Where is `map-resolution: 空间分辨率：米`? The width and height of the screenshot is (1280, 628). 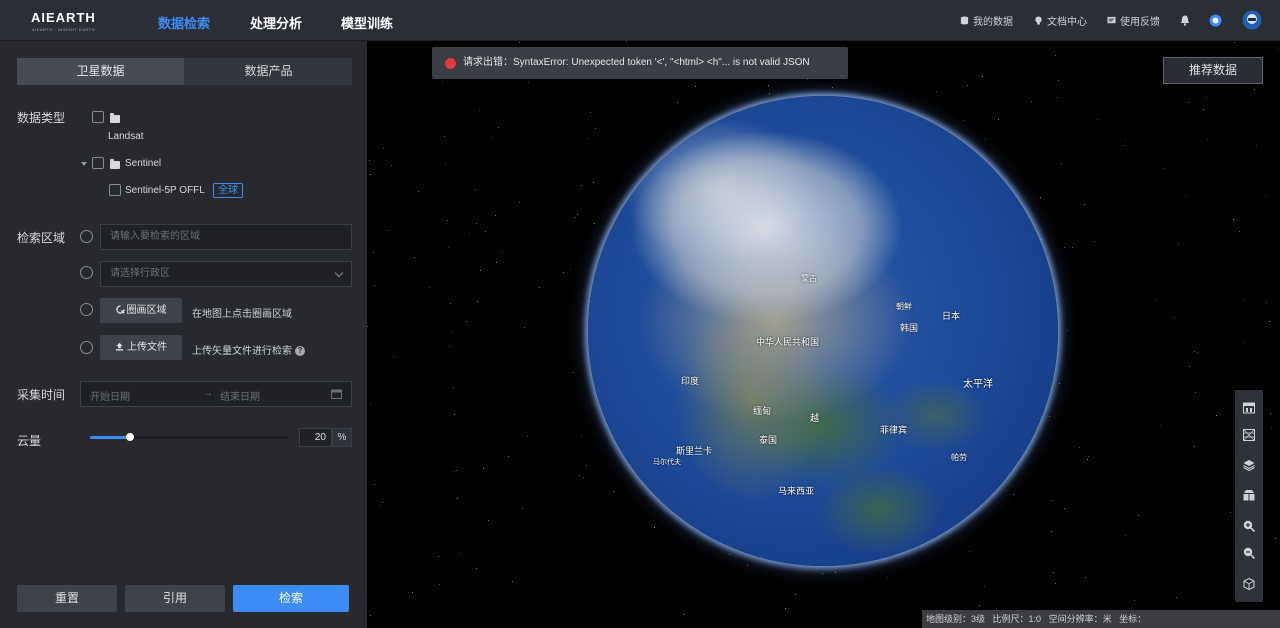
map-resolution: 空间分辨率：米 is located at coordinates (1080, 619).